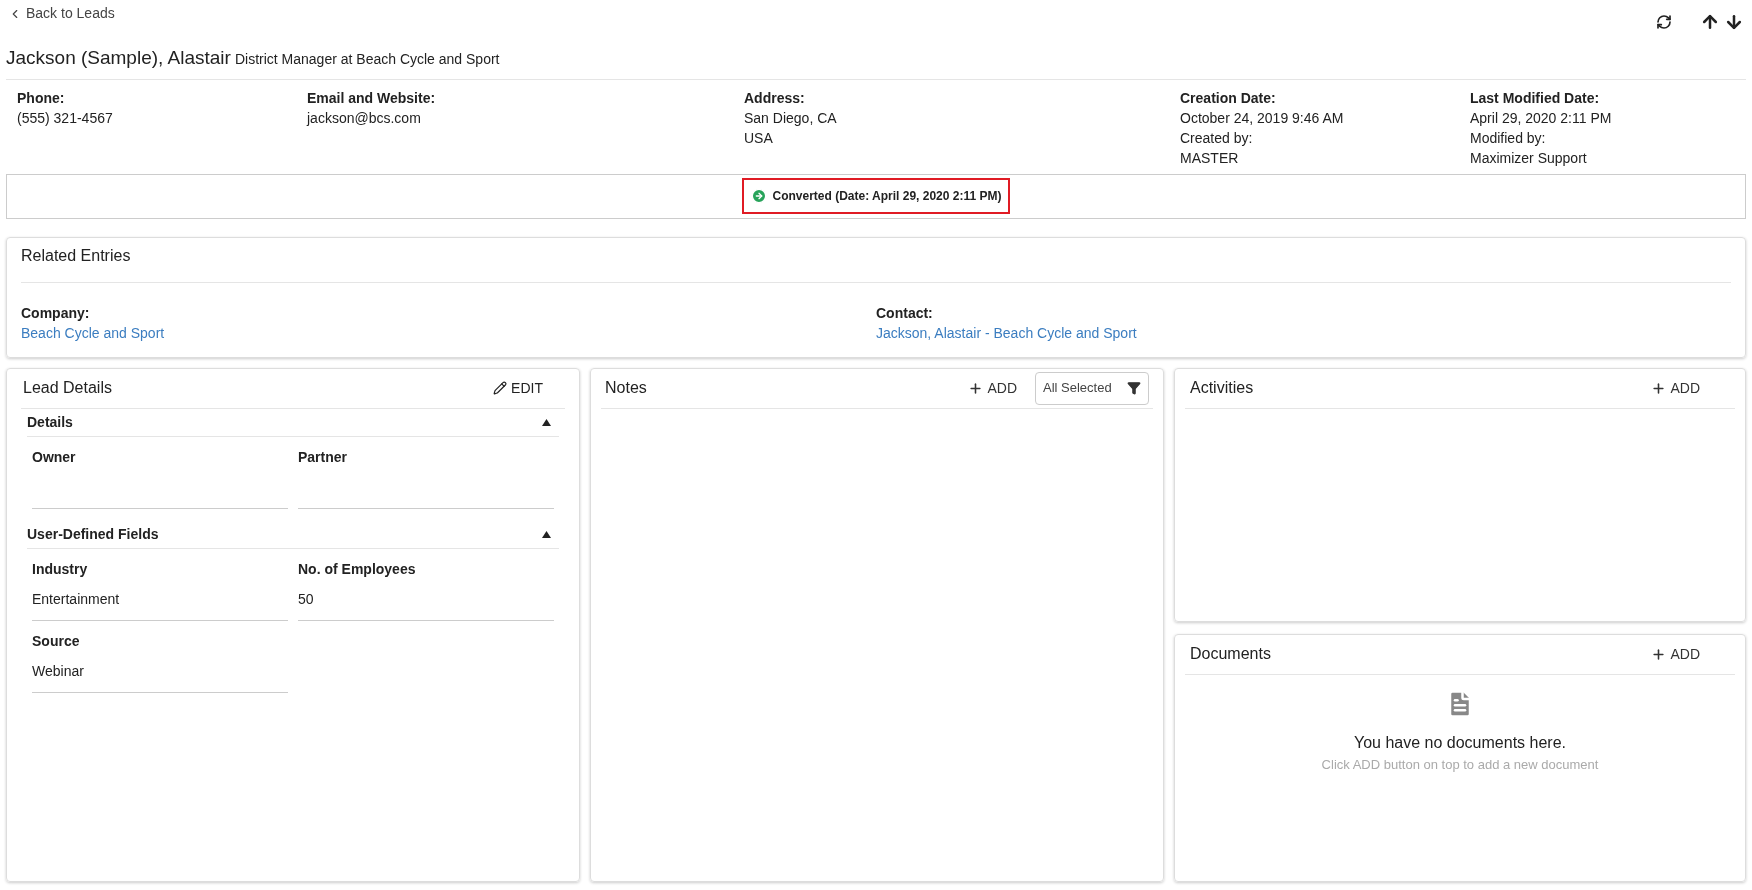 The image size is (1752, 890). What do you see at coordinates (758, 196) in the screenshot?
I see `arrow-circle-icon` at bounding box center [758, 196].